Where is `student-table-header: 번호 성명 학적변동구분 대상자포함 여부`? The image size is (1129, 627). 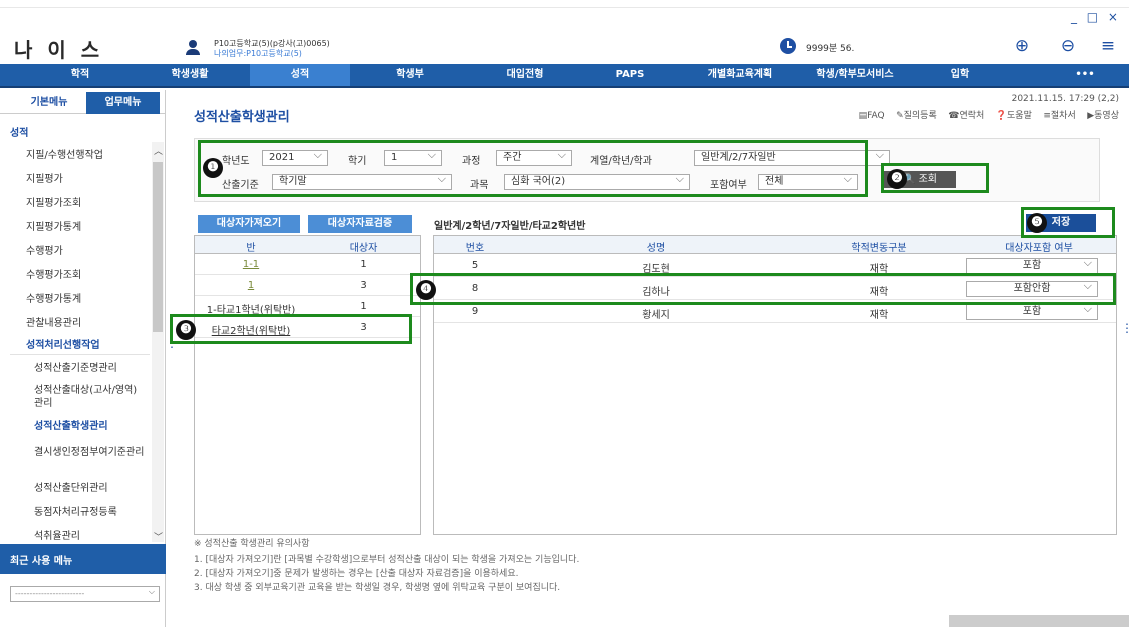 student-table-header: 번호 성명 학적변동구분 대상자포함 여부 is located at coordinates (775, 245).